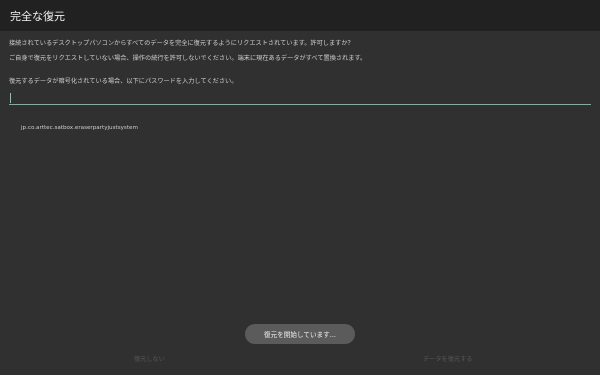 The width and height of the screenshot is (600, 375). What do you see at coordinates (448, 358) in the screenshot?
I see `restore-data-button: データを復元する` at bounding box center [448, 358].